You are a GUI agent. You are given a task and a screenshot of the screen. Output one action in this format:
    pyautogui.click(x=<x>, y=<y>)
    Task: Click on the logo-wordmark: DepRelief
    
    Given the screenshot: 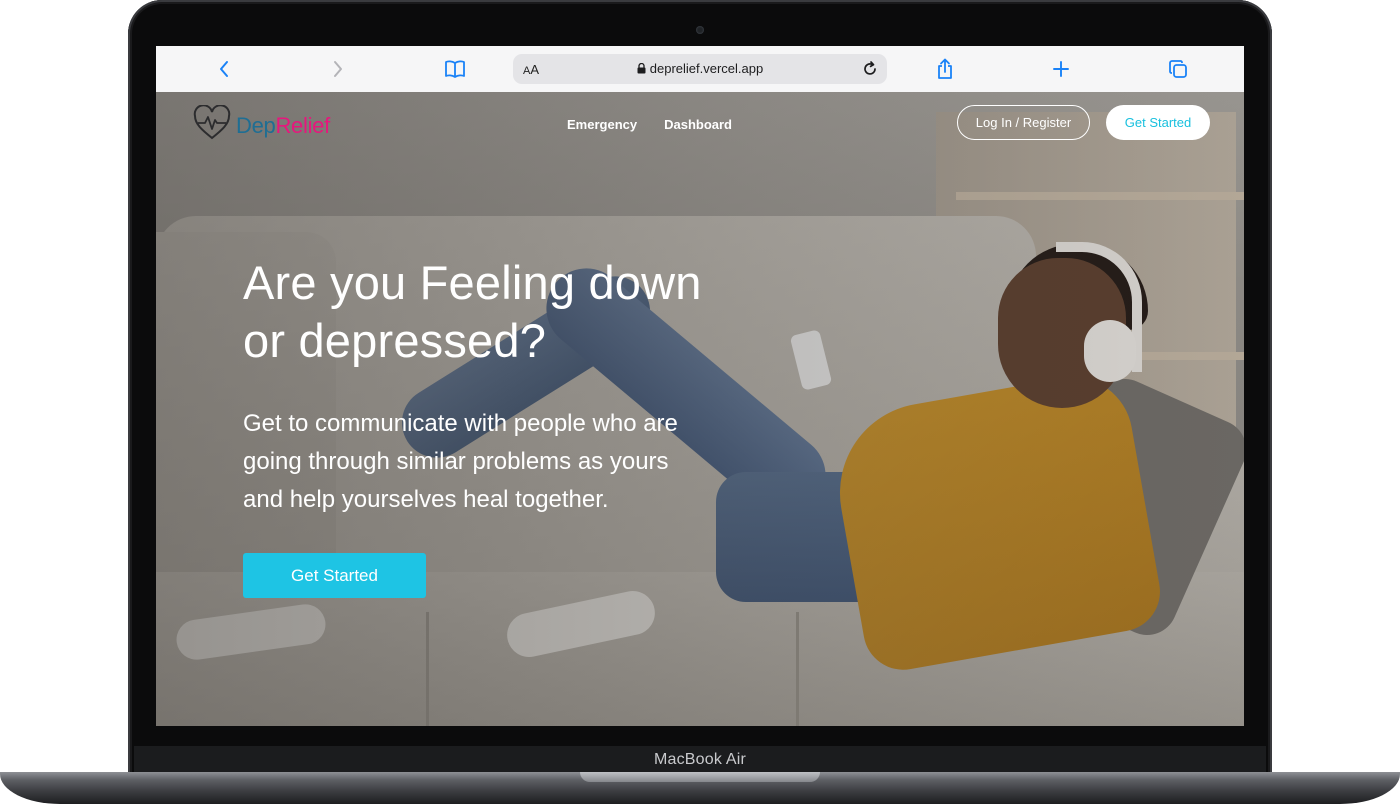 What is the action you would take?
    pyautogui.click(x=283, y=125)
    